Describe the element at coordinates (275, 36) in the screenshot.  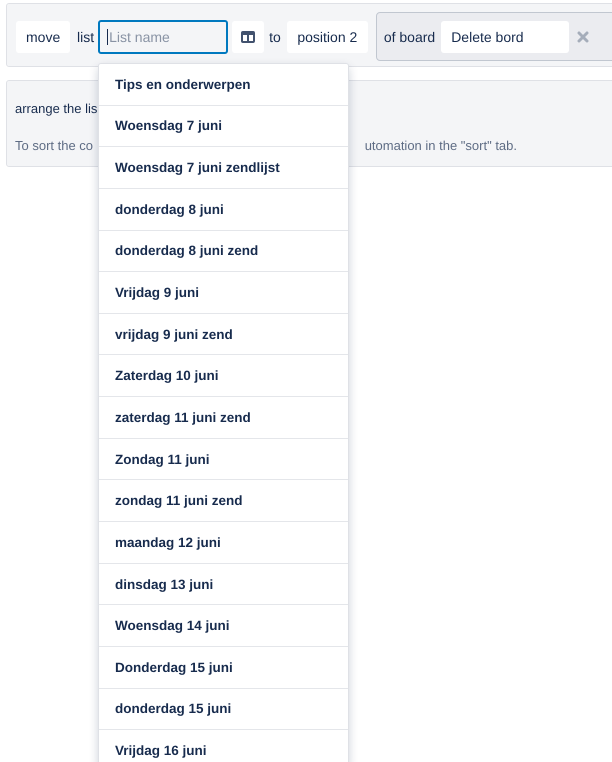
I see `to-label: to` at that location.